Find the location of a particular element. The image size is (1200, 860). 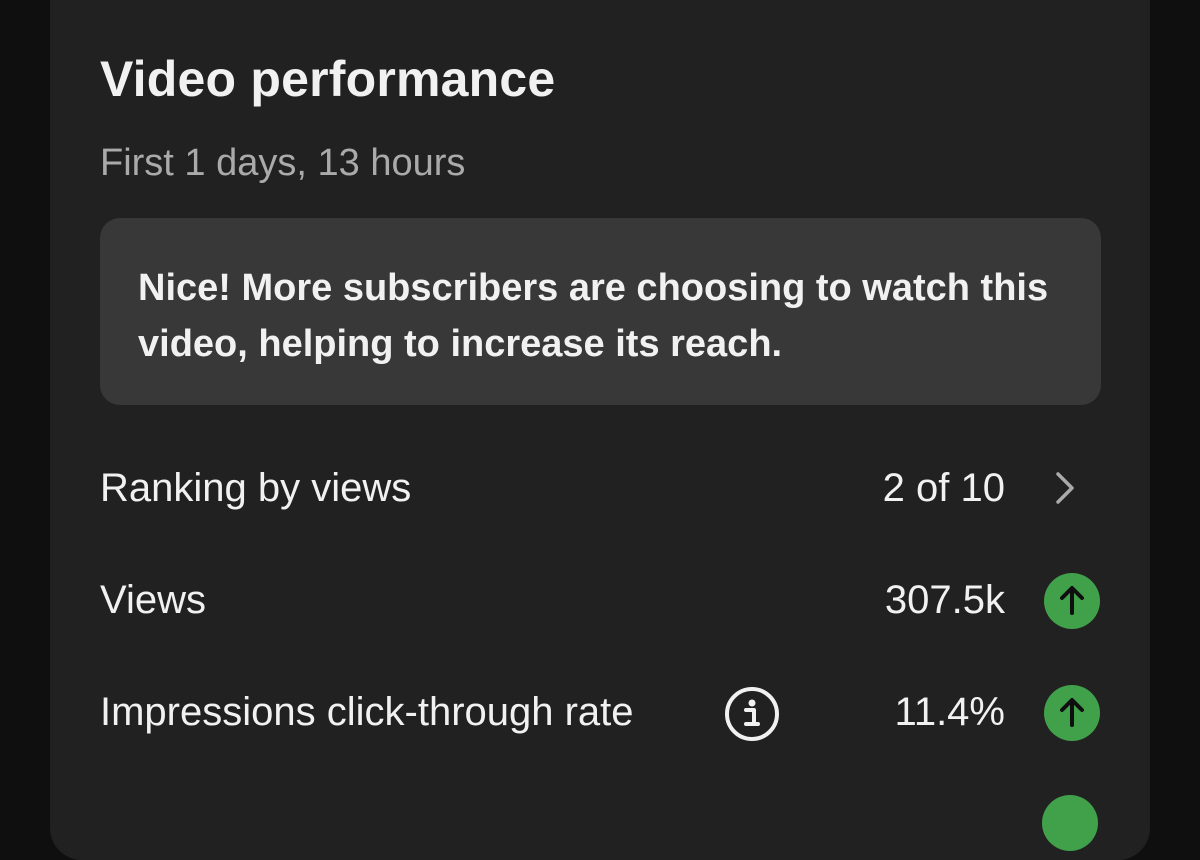

impressions-ctr-row: Impressions click-through rate 11.4% is located at coordinates (600, 712).